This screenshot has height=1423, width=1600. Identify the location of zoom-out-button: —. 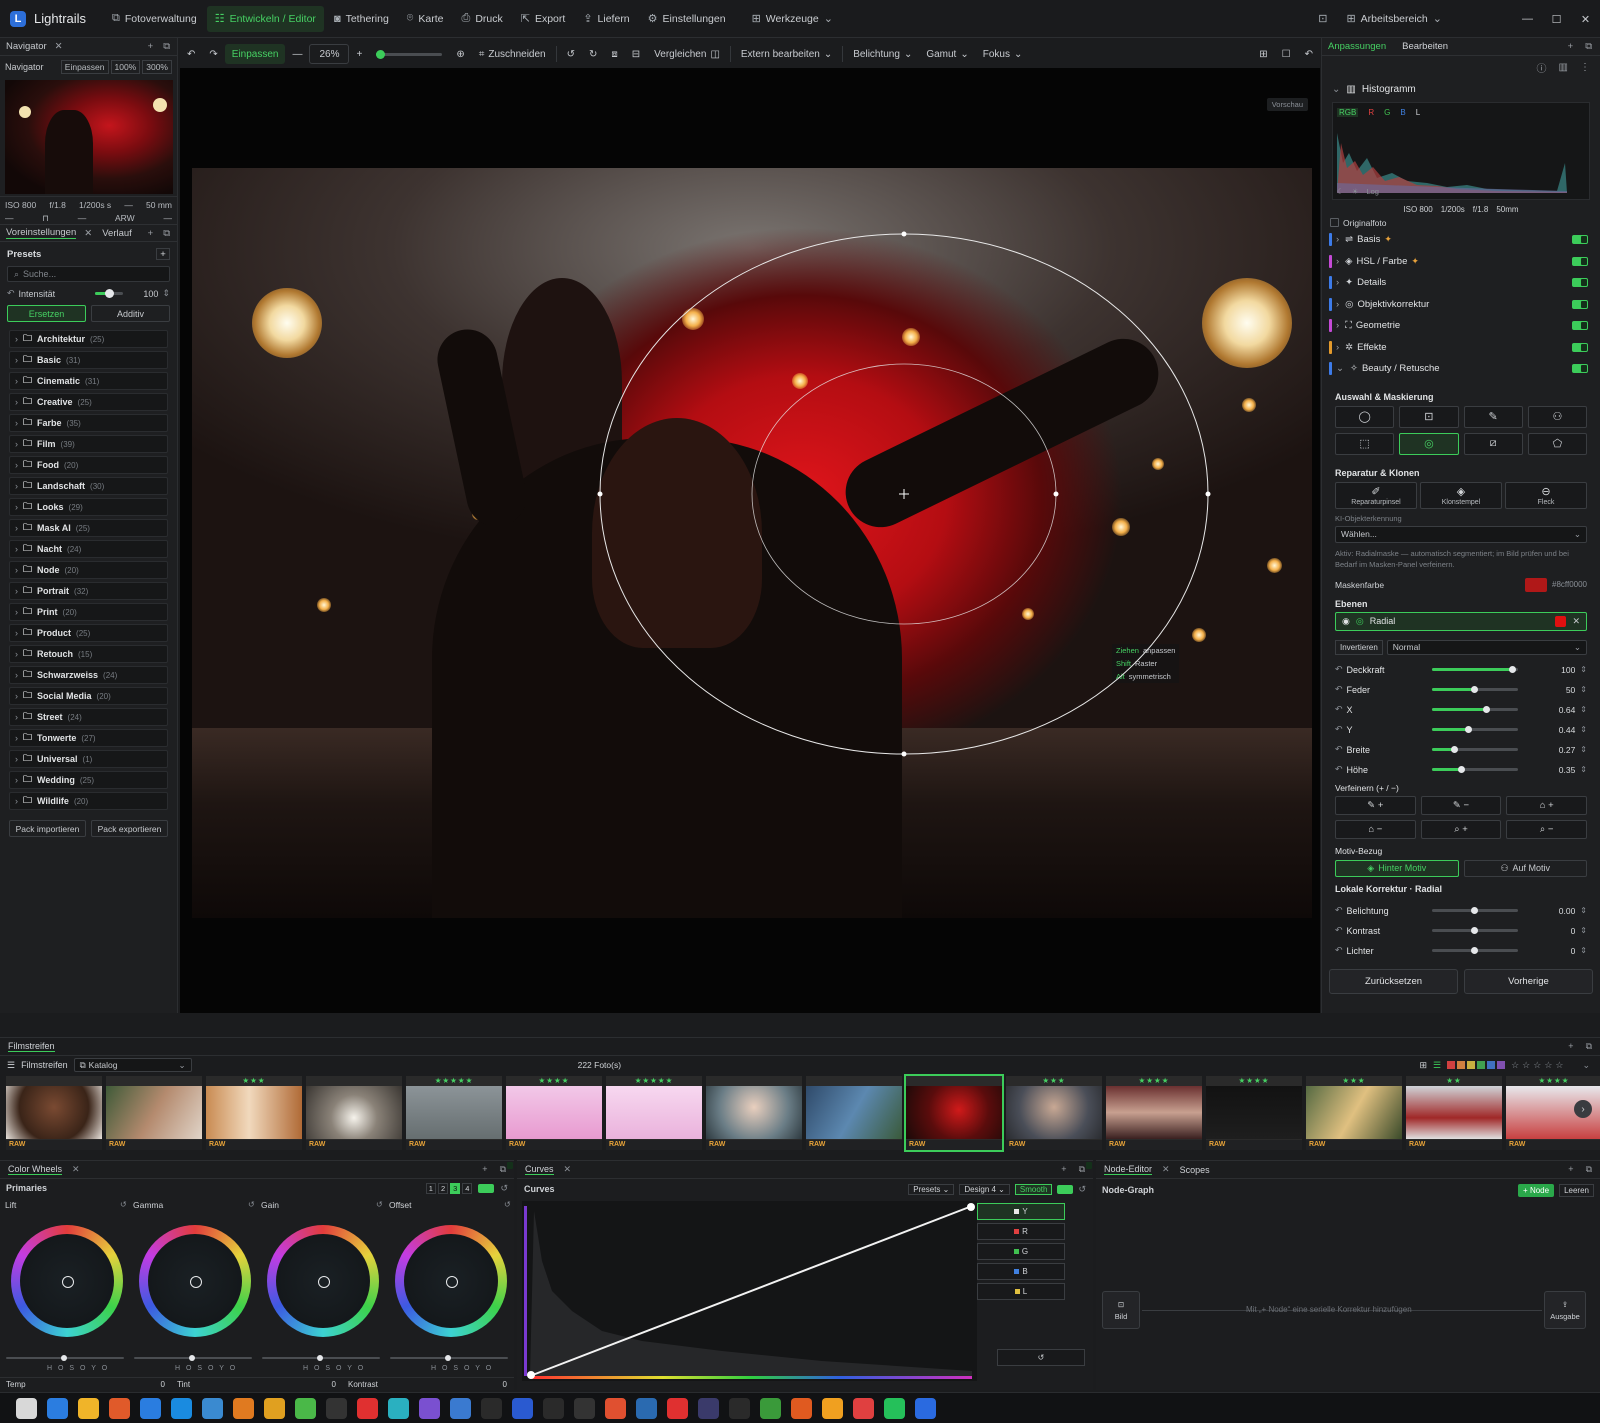
(297, 54).